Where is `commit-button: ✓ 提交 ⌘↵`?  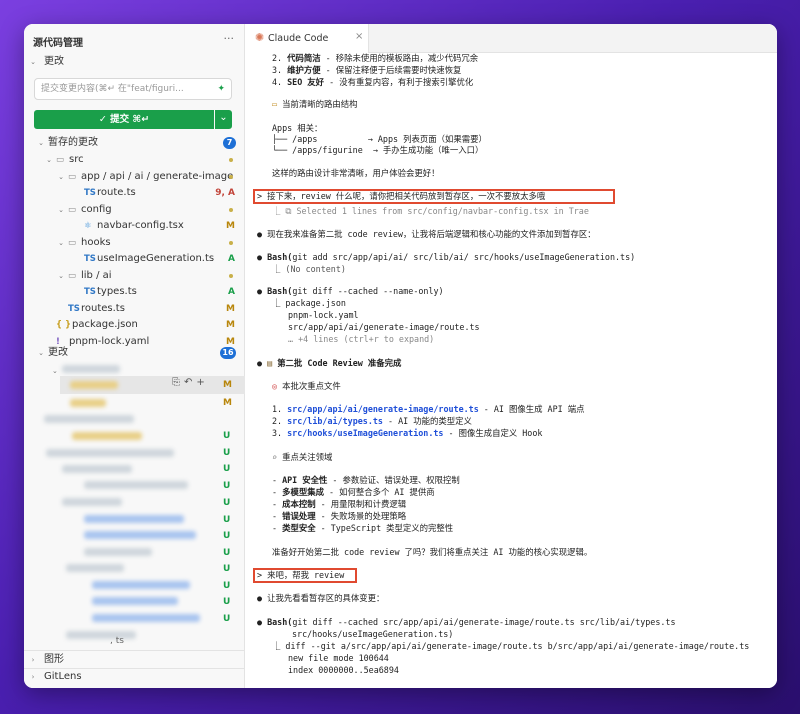 commit-button: ✓ 提交 ⌘↵ is located at coordinates (124, 119).